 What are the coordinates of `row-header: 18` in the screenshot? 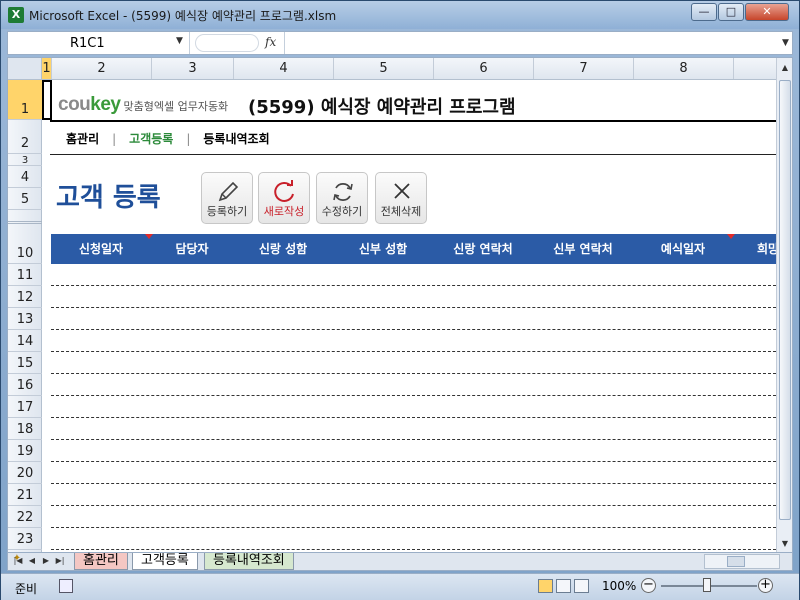 It's located at (25, 429).